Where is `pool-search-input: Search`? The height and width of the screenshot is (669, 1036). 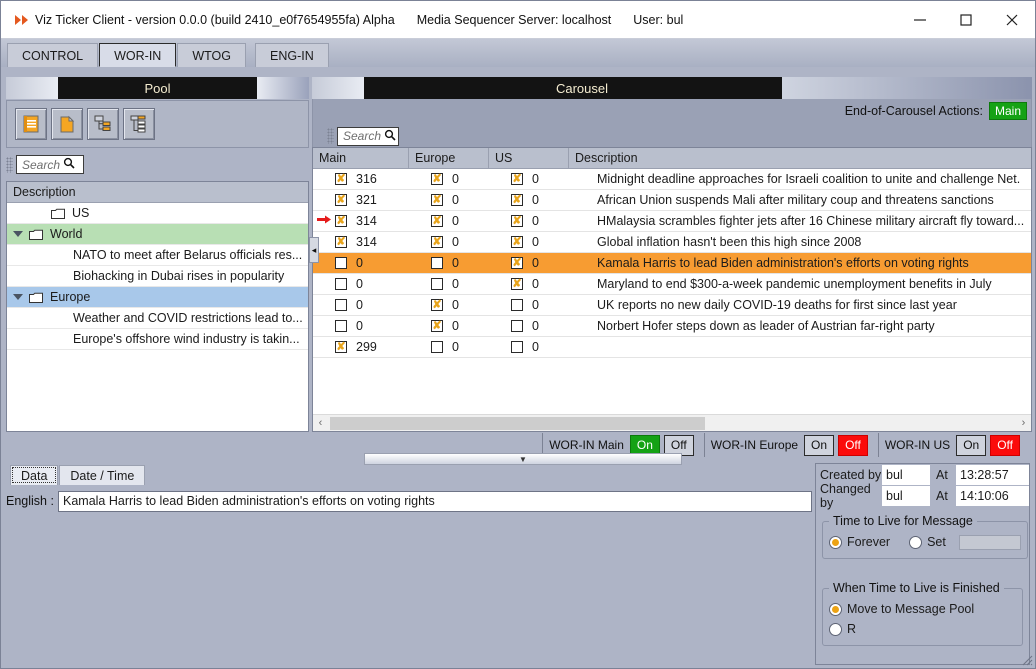 pool-search-input: Search is located at coordinates (50, 164).